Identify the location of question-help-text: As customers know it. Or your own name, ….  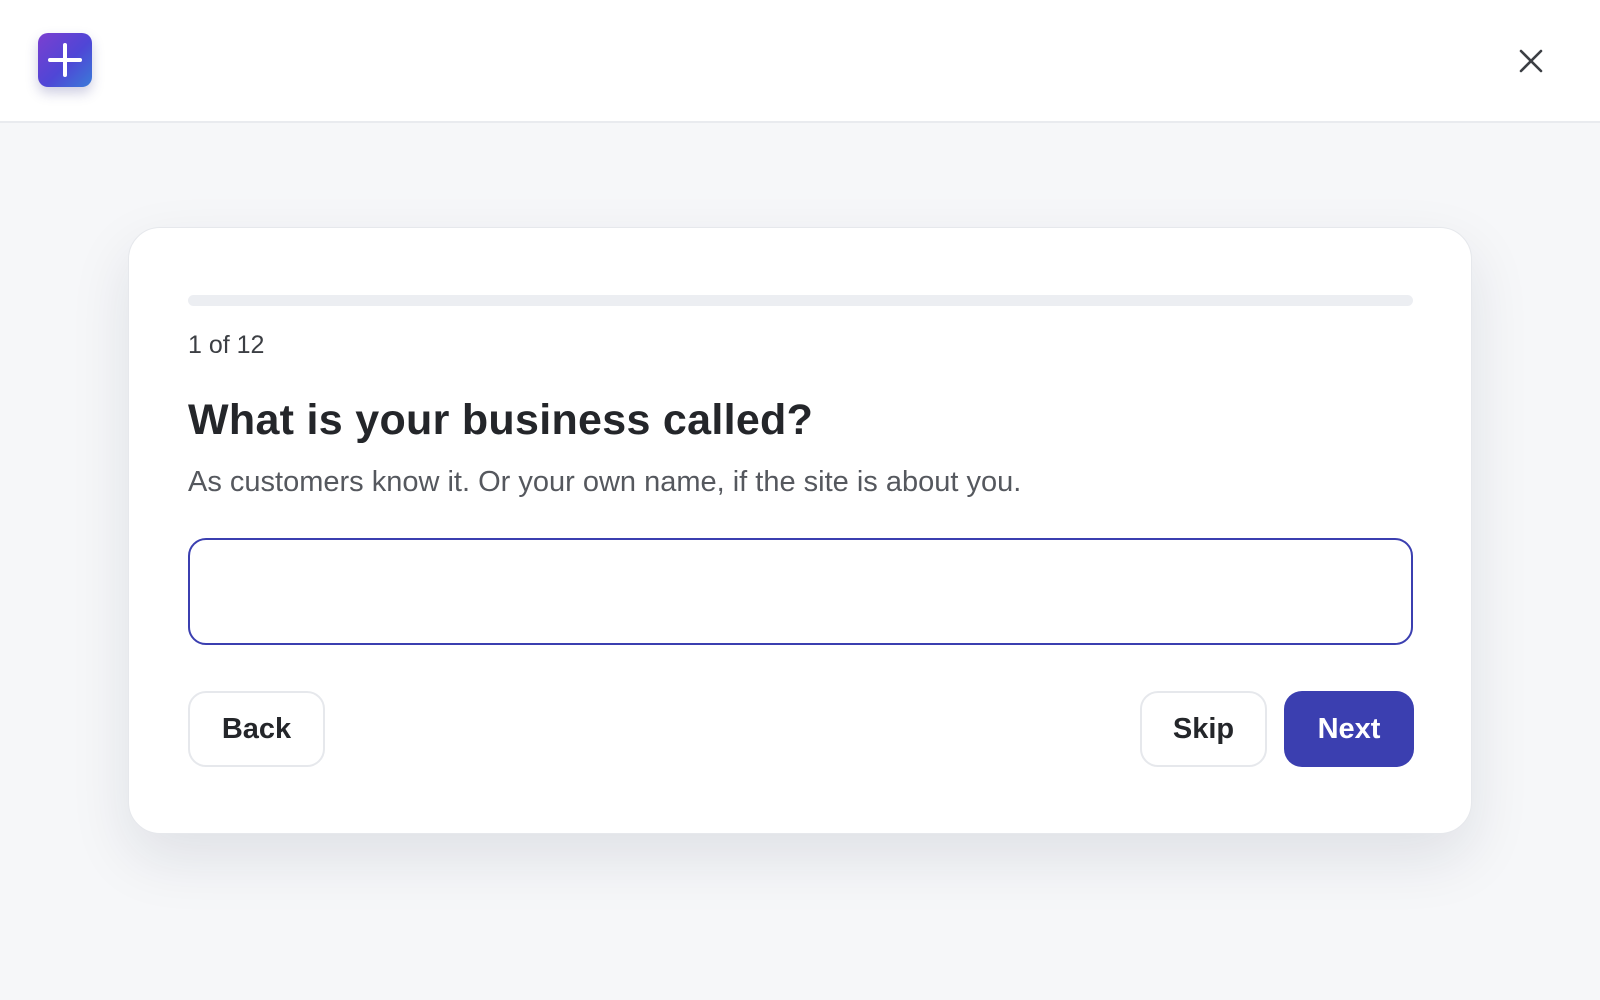
(605, 482).